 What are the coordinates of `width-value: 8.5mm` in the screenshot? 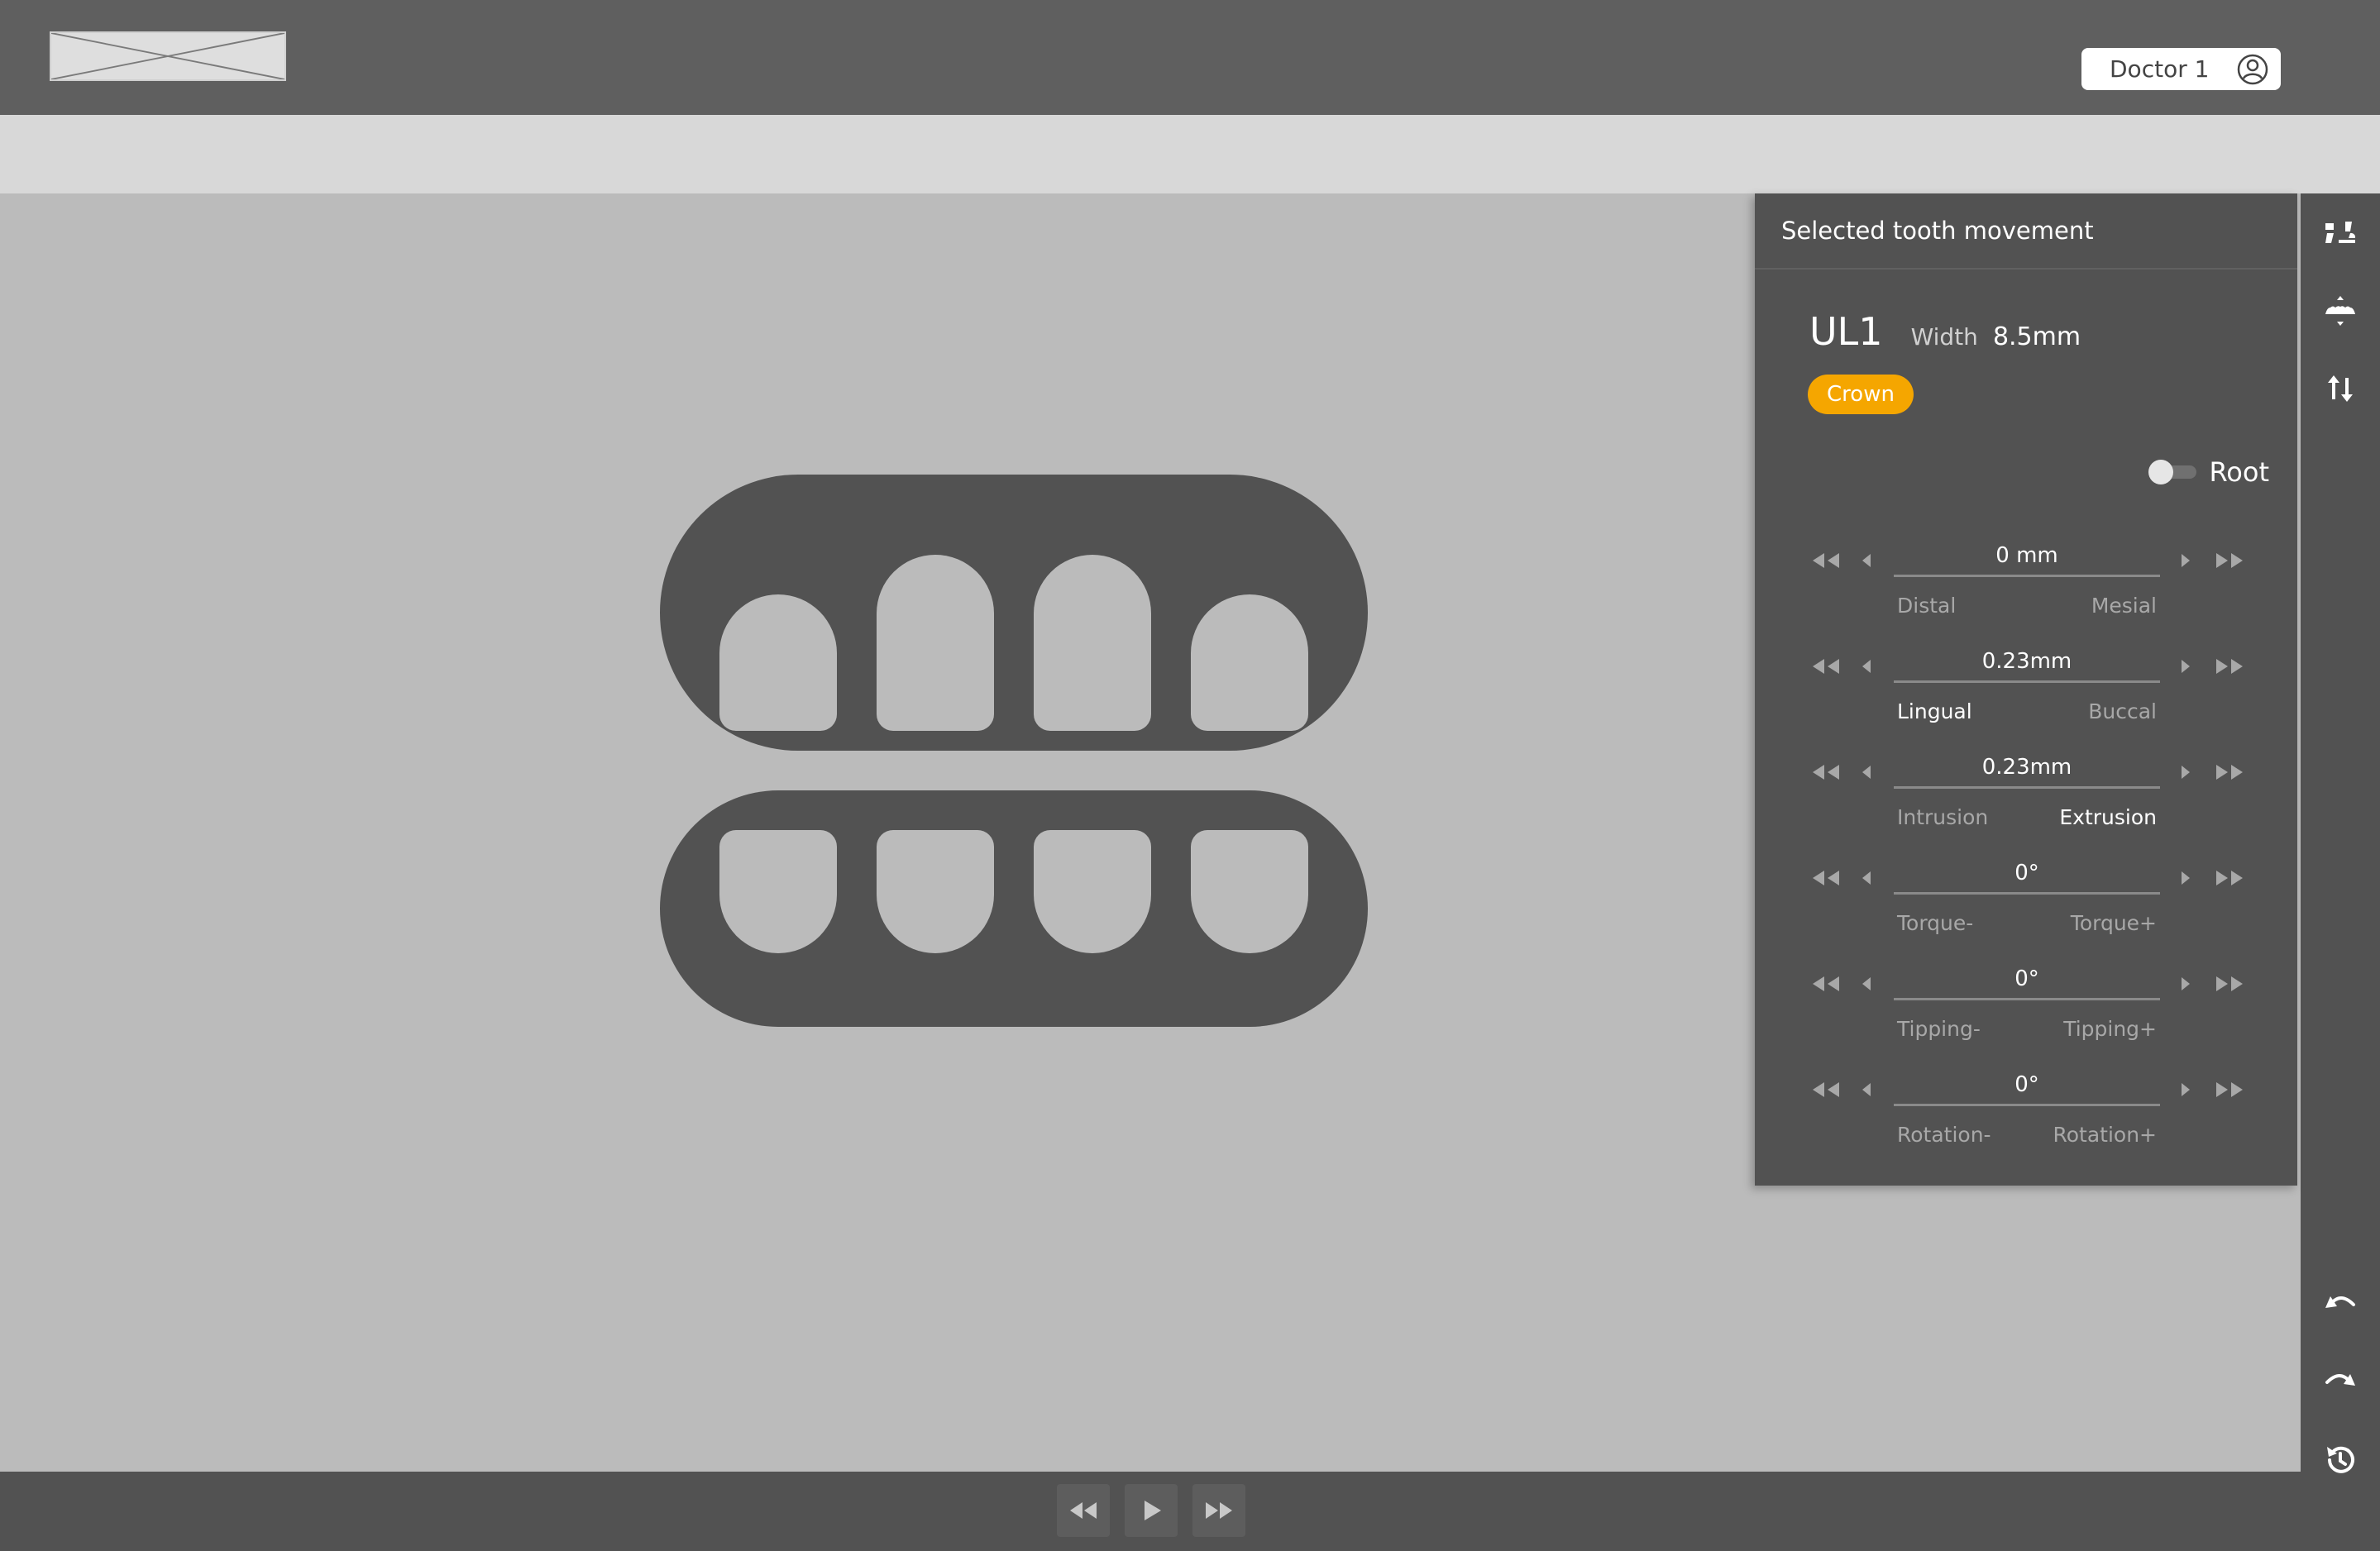 It's located at (2036, 337).